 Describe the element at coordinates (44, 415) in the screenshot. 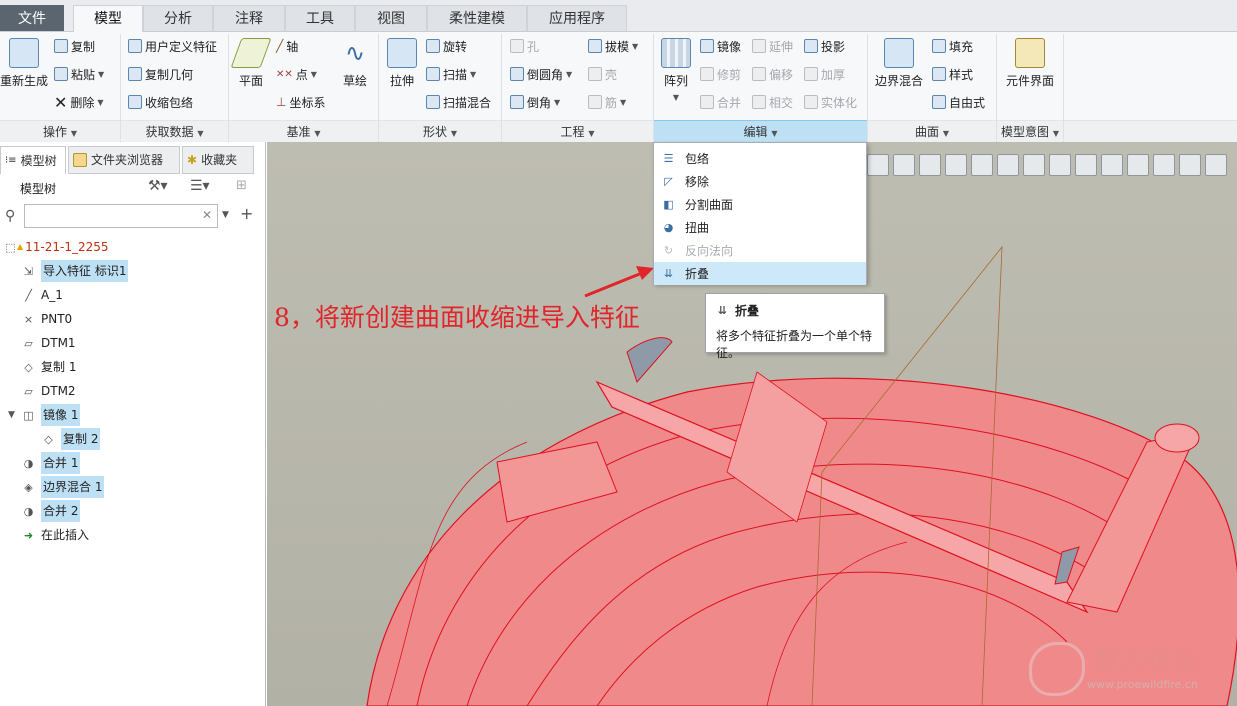

I see `tree-item: ▼ ◫ 镜像 1` at that location.